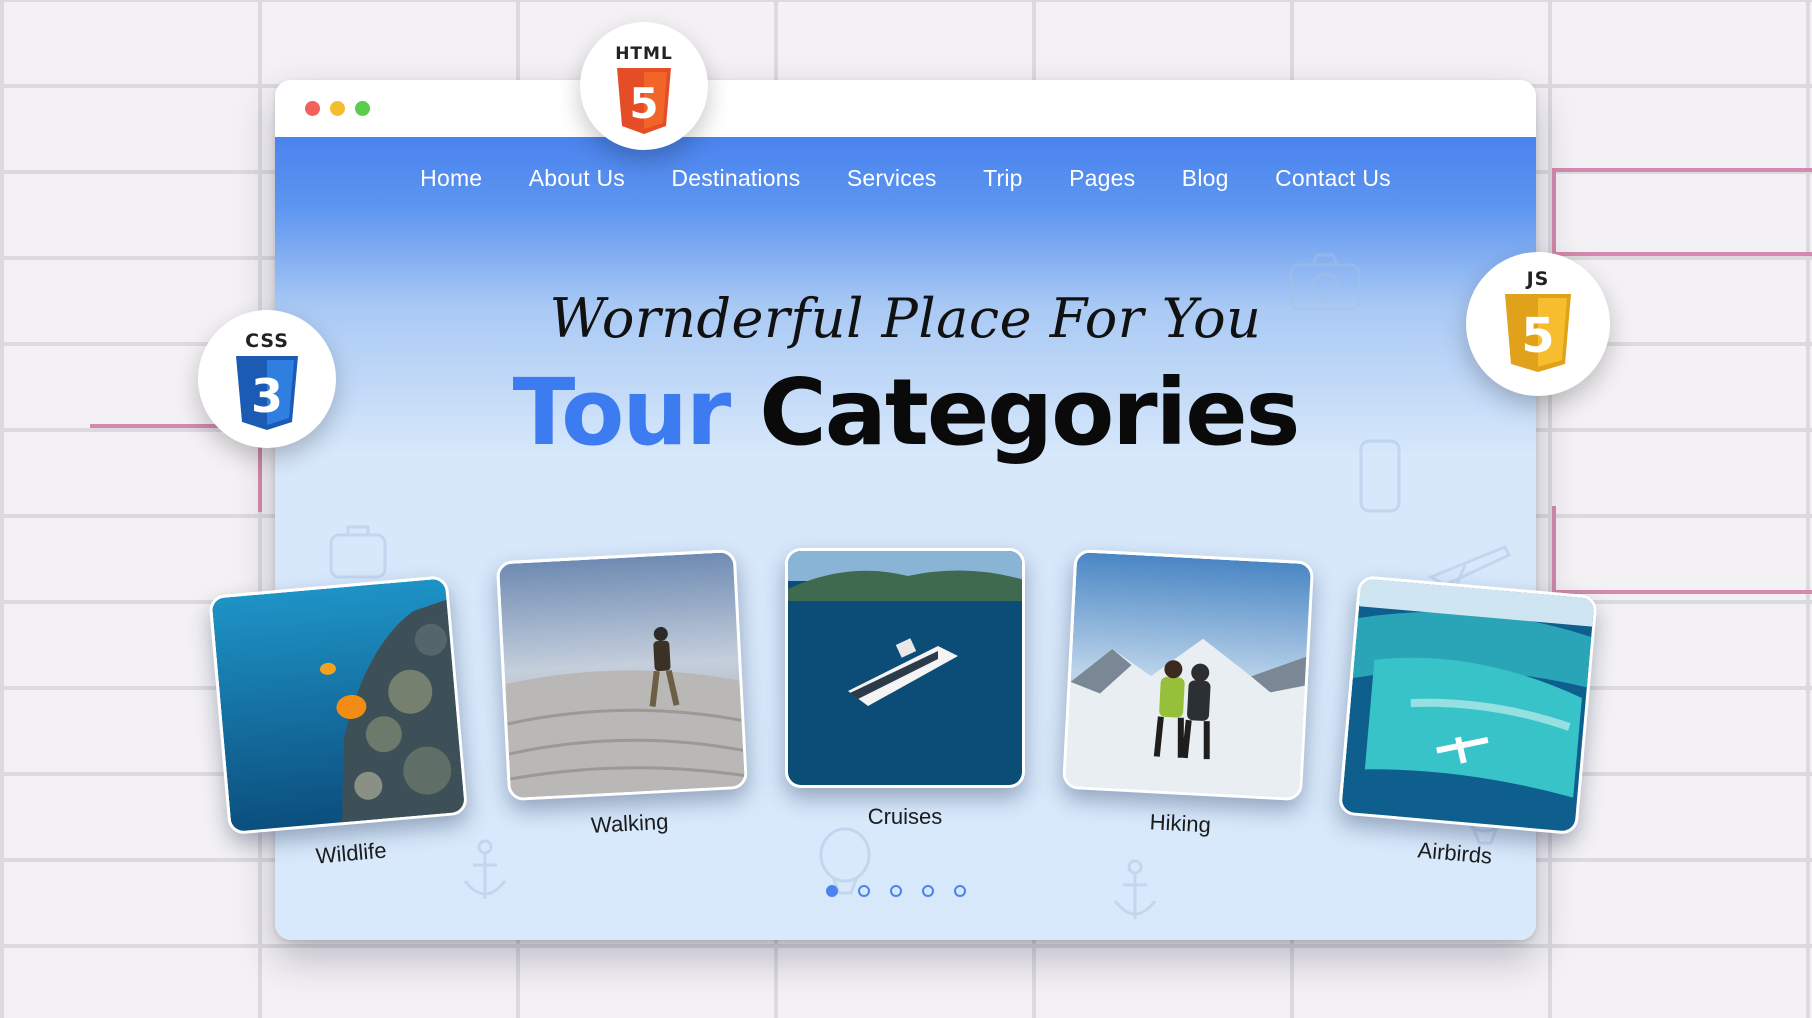 This screenshot has width=1812, height=1018. I want to click on nav-destinations-link: Destinations, so click(735, 178).